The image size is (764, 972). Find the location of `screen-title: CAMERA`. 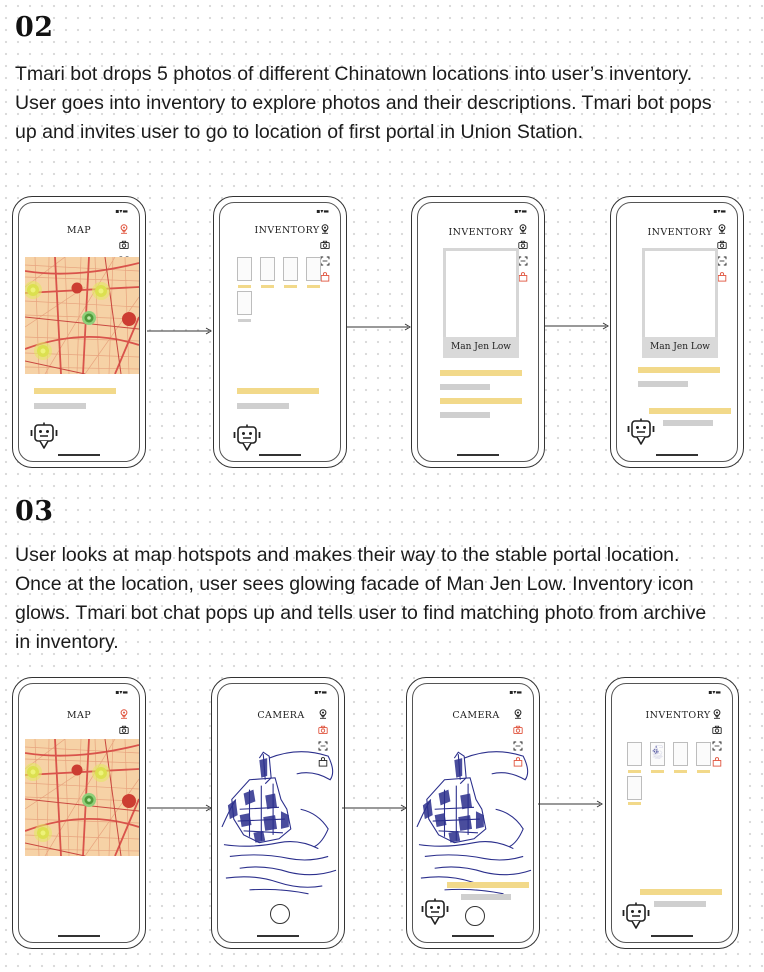

screen-title: CAMERA is located at coordinates (281, 715).